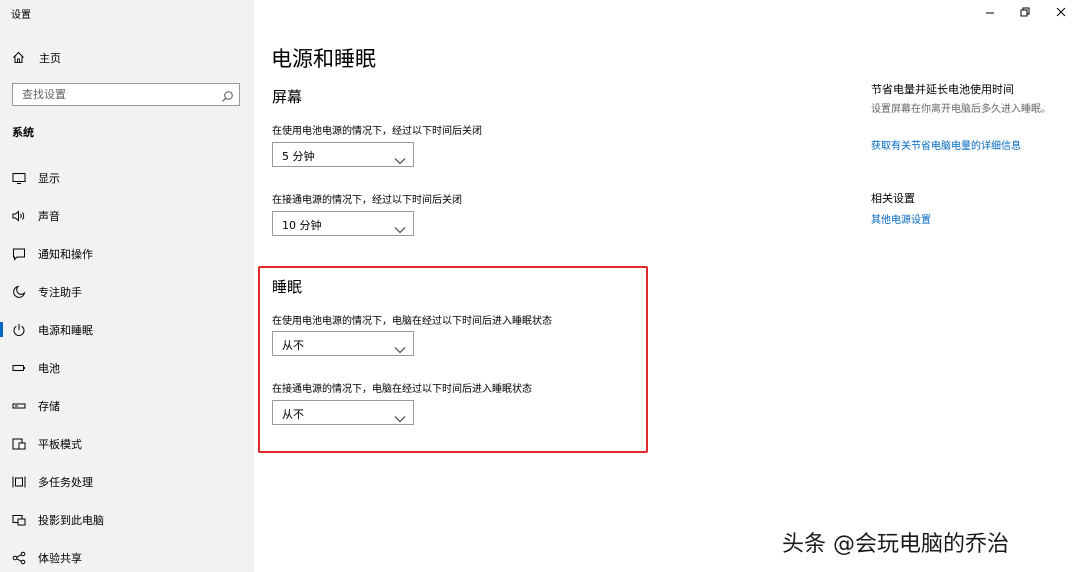 This screenshot has height=572, width=1080. What do you see at coordinates (23, 132) in the screenshot?
I see `section-label-system: 系统` at bounding box center [23, 132].